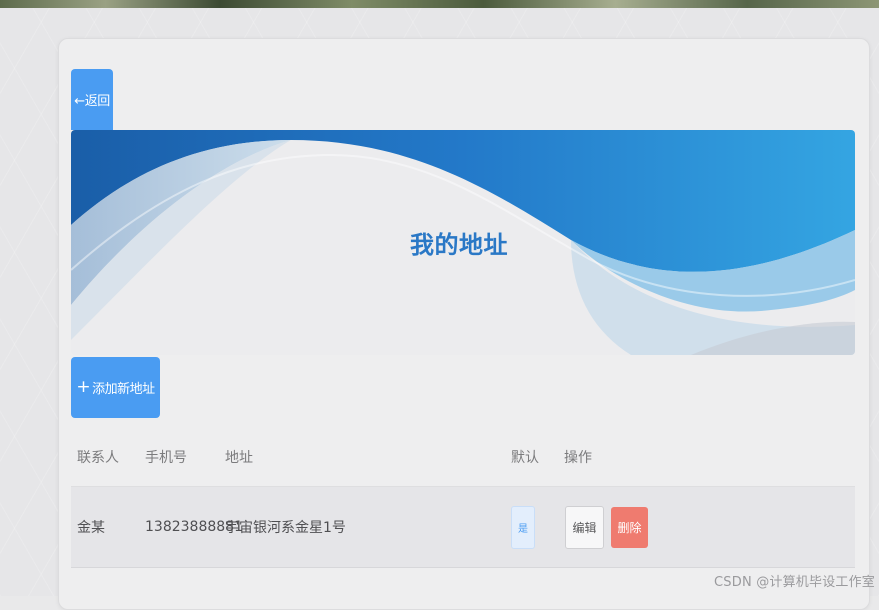 This screenshot has height=610, width=879. I want to click on cell-operations: 编辑 删除, so click(709, 527).